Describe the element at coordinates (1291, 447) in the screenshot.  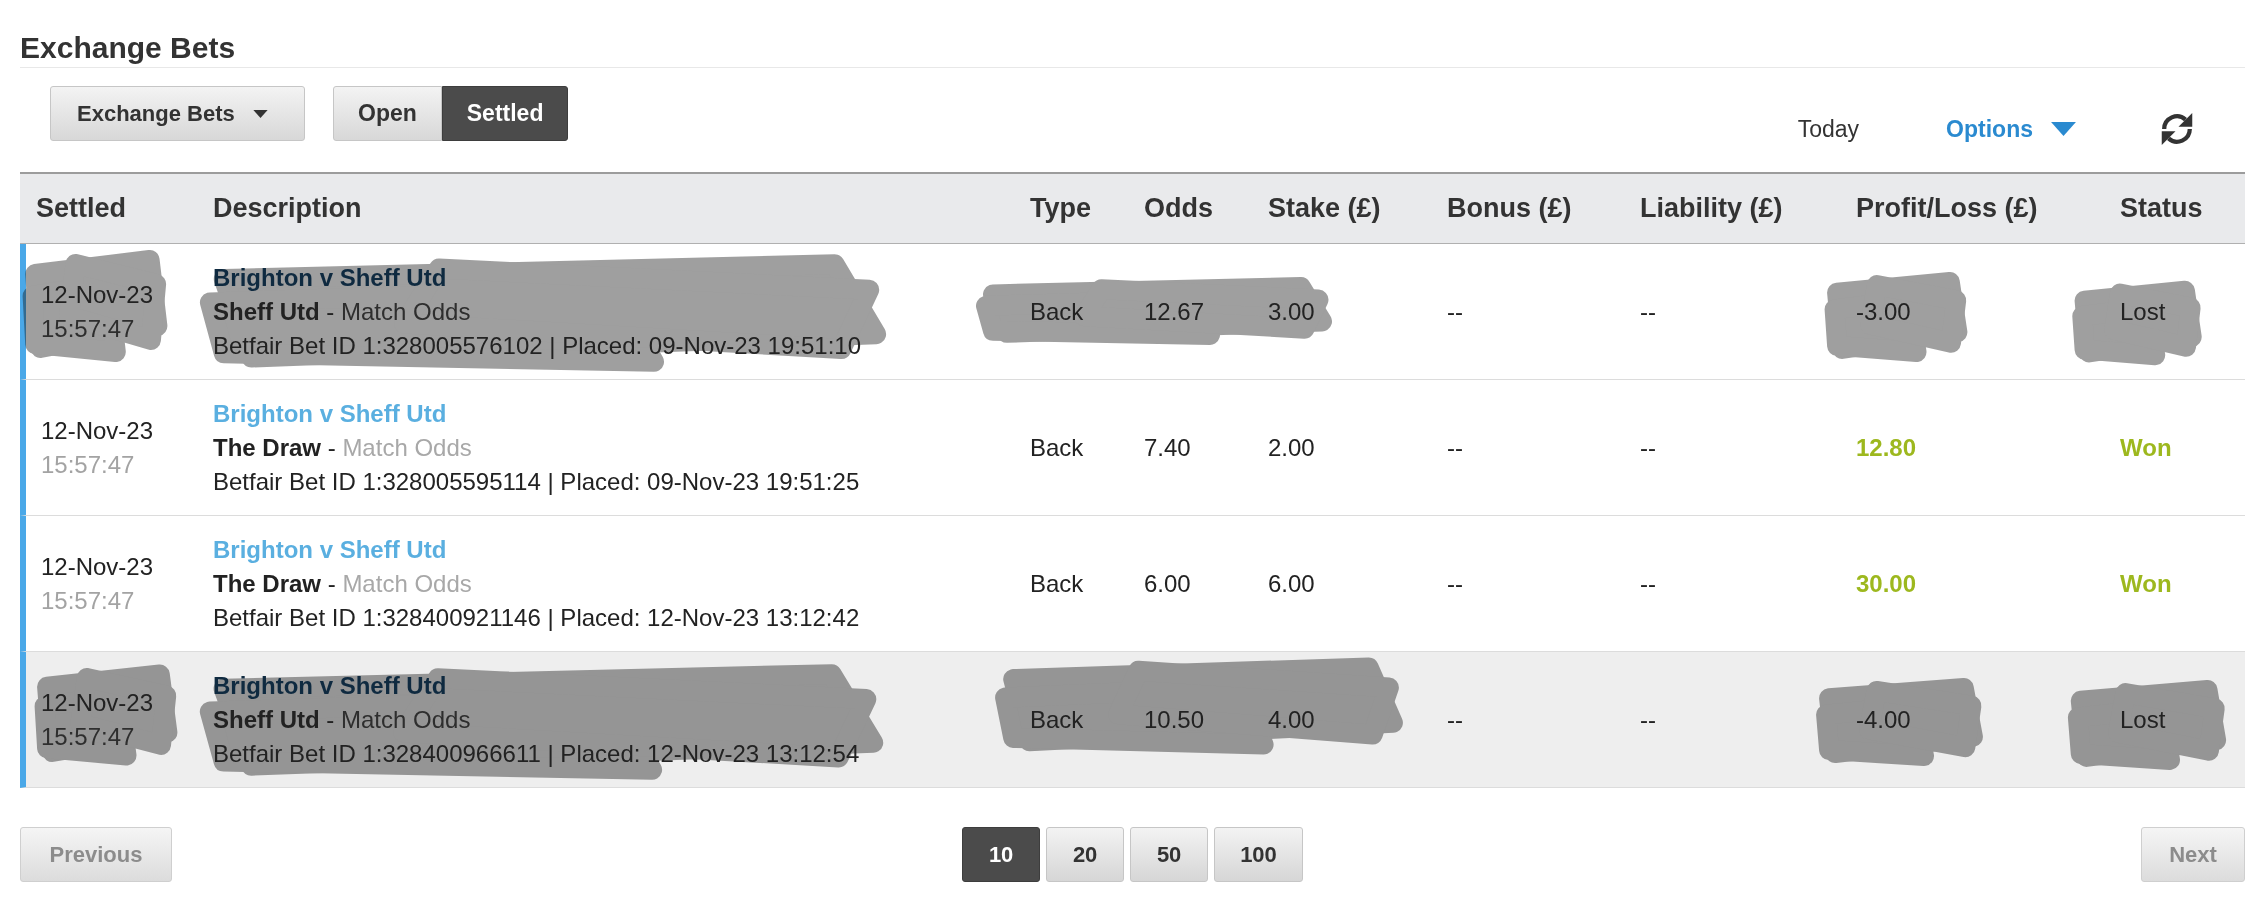
I see `stake-value: 2.00` at that location.